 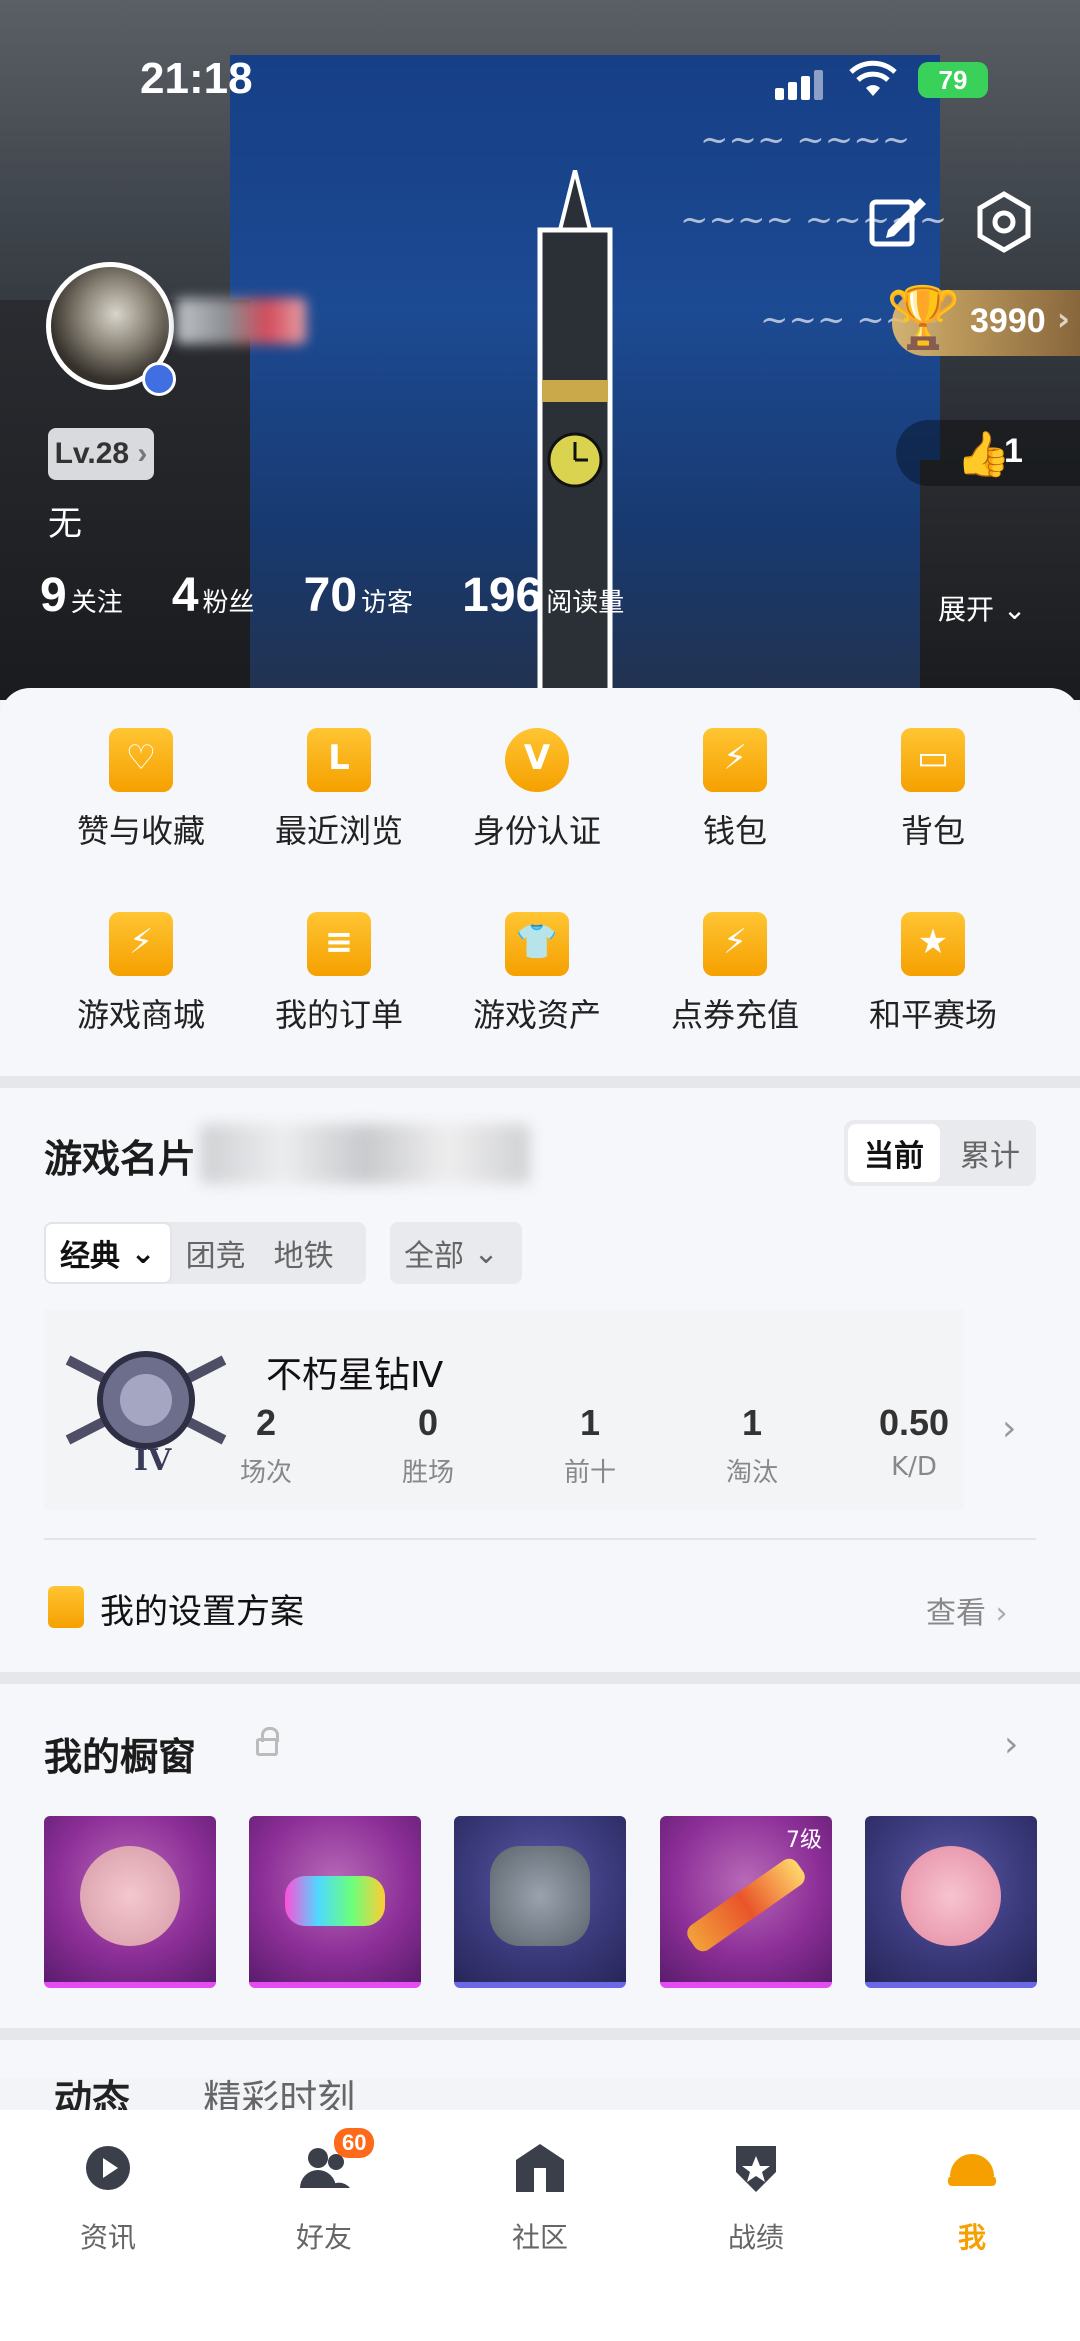 I want to click on record-shield-icon, so click(x=756, y=2169).